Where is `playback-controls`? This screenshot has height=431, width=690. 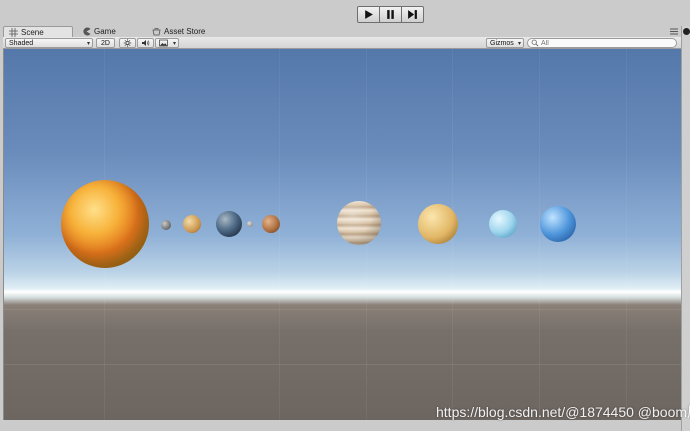 playback-controls is located at coordinates (390, 14).